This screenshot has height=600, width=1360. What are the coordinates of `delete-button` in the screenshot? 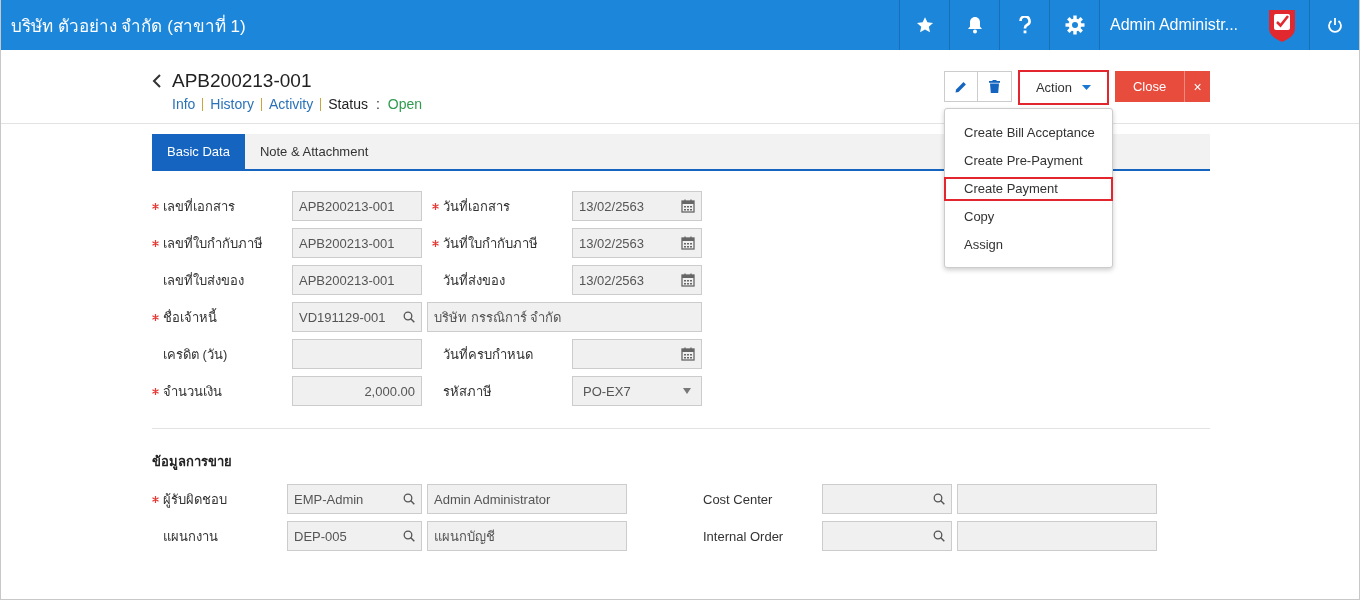 It's located at (995, 86).